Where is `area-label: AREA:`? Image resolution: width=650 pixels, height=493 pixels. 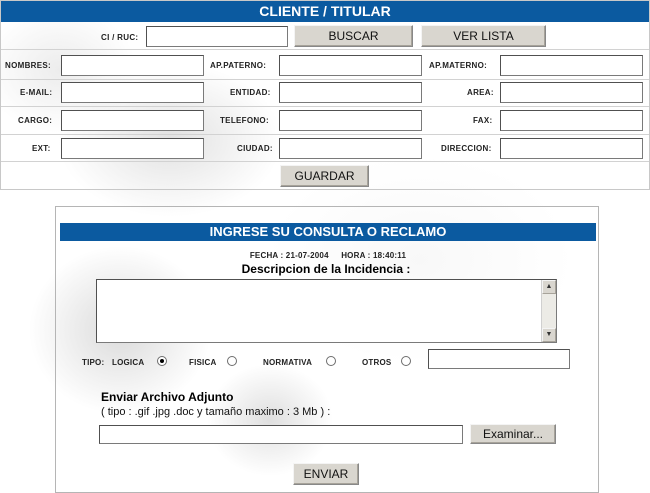 area-label: AREA: is located at coordinates (480, 92).